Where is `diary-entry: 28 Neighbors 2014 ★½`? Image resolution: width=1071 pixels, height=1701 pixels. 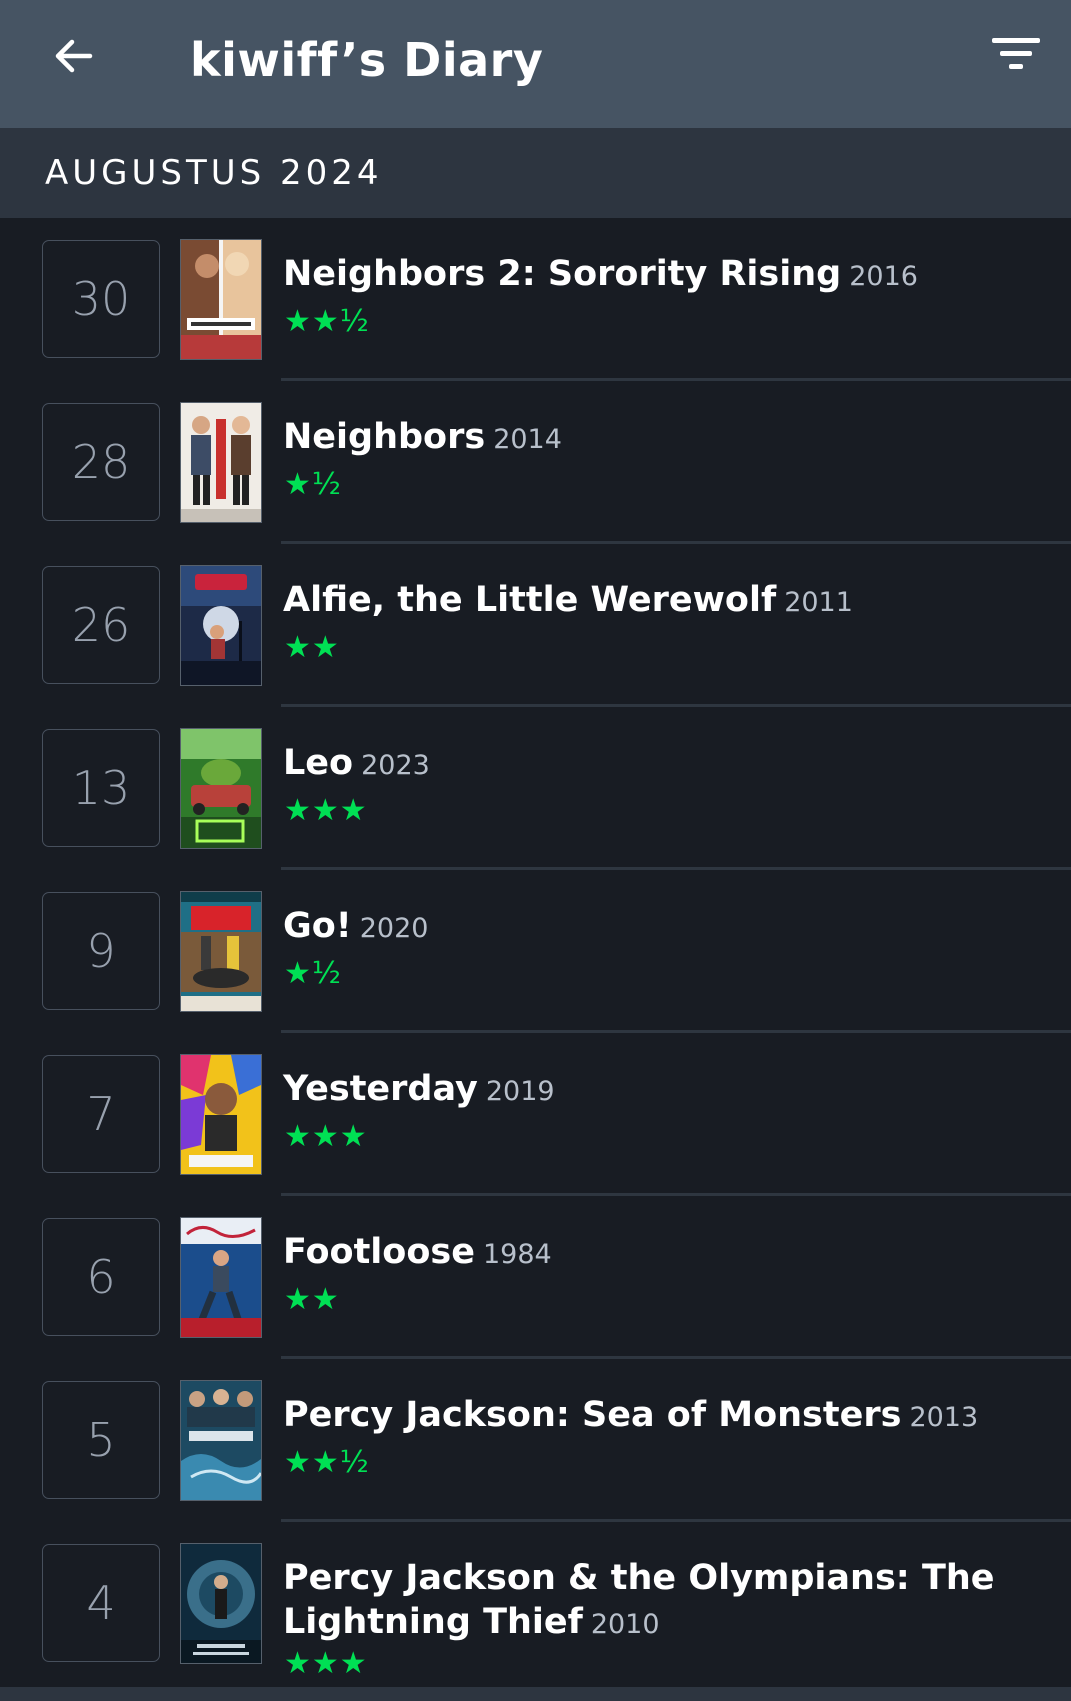 diary-entry: 28 Neighbors 2014 ★½ is located at coordinates (535, 462).